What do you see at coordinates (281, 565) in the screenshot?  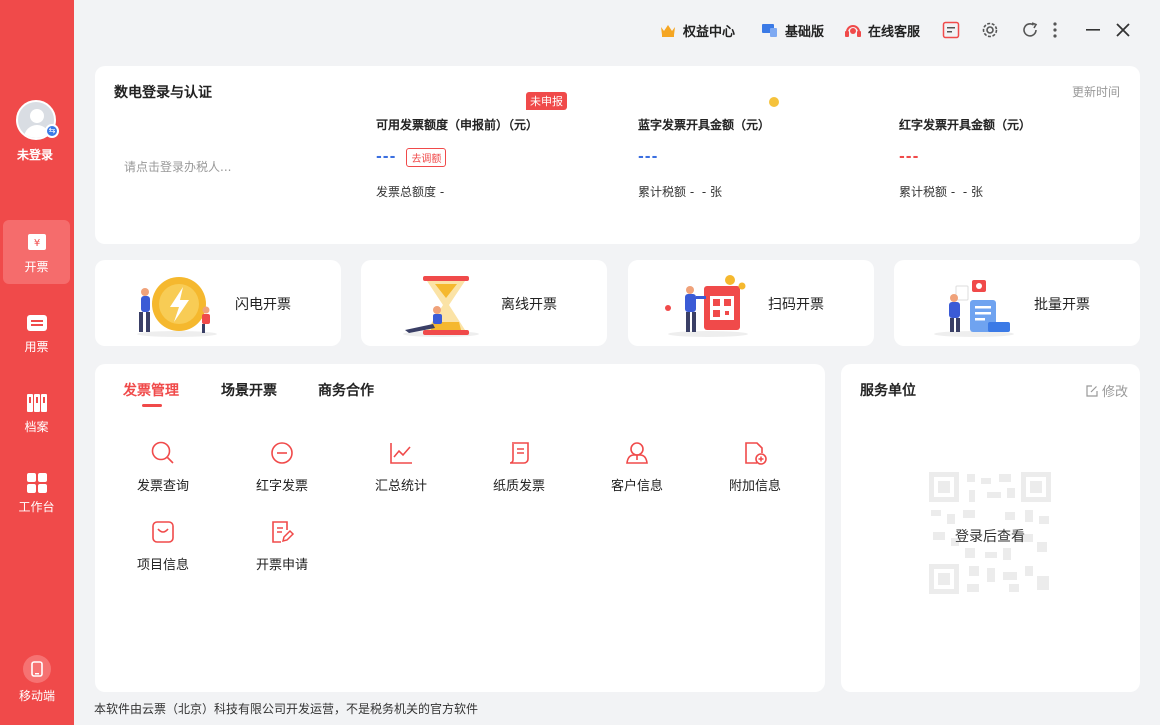 I see `func-label: 开票申请` at bounding box center [281, 565].